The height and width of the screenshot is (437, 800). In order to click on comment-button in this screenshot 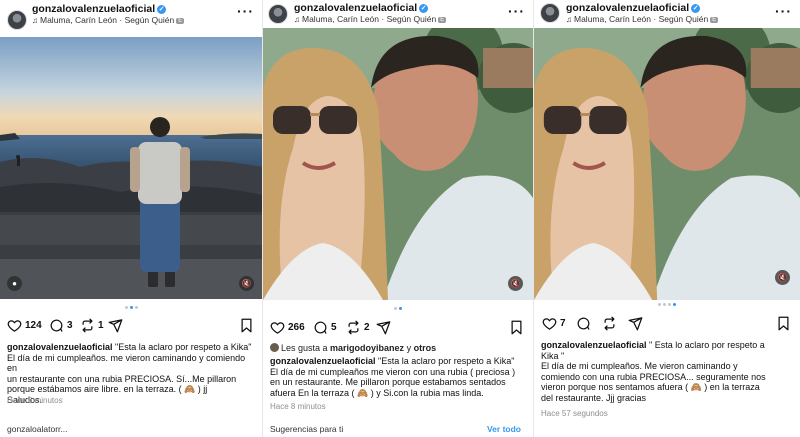, I will do `click(585, 323)`.